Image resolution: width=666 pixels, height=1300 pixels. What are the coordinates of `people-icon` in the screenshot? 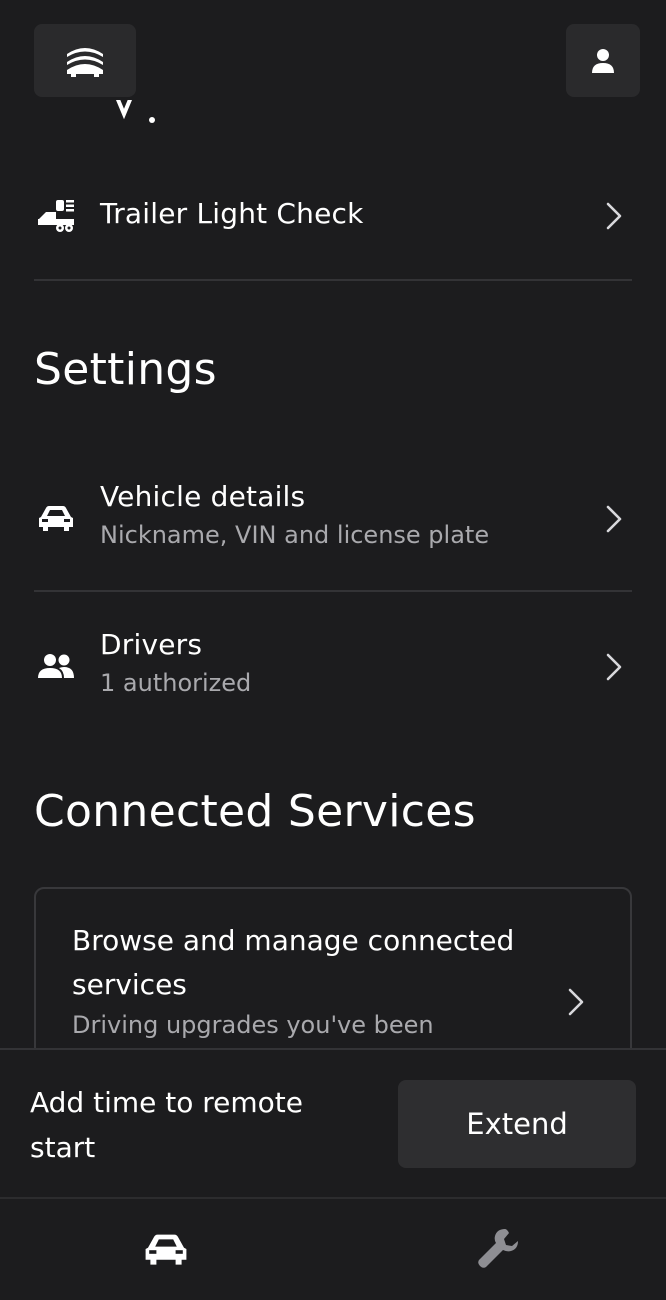 It's located at (56, 666).